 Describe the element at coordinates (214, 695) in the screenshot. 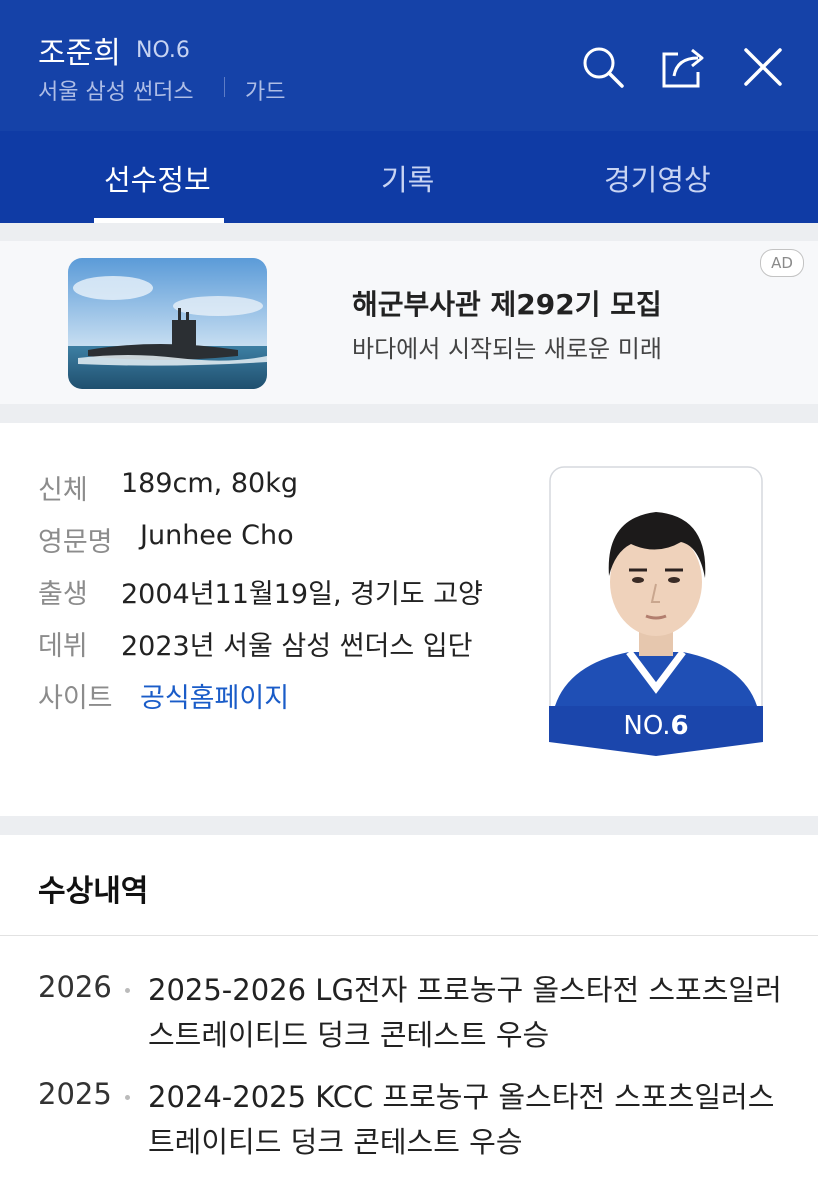

I see `official-homepage-link: 공식홈페이지` at that location.